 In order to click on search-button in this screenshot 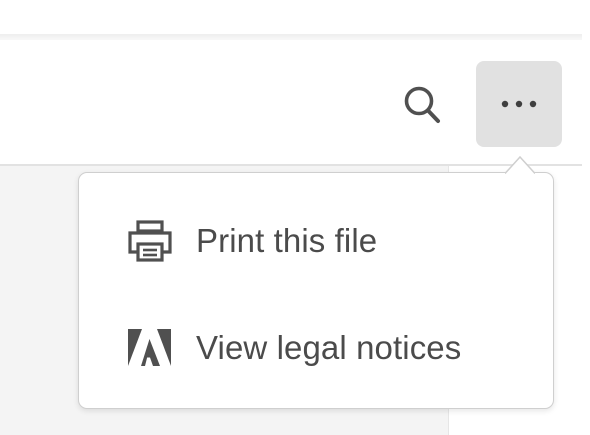, I will do `click(422, 105)`.